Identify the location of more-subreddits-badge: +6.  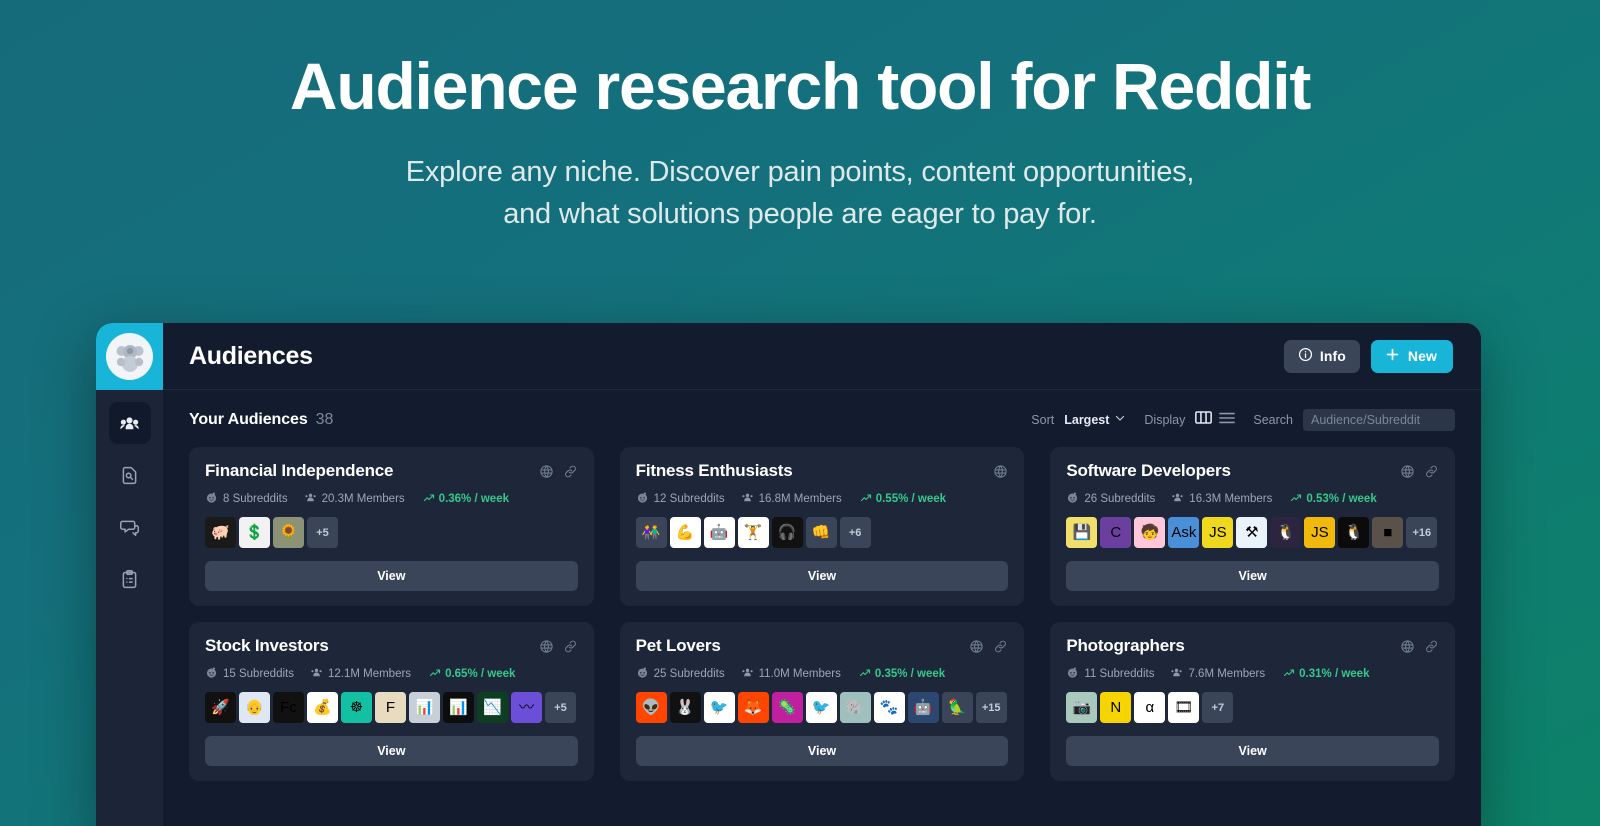
(855, 532).